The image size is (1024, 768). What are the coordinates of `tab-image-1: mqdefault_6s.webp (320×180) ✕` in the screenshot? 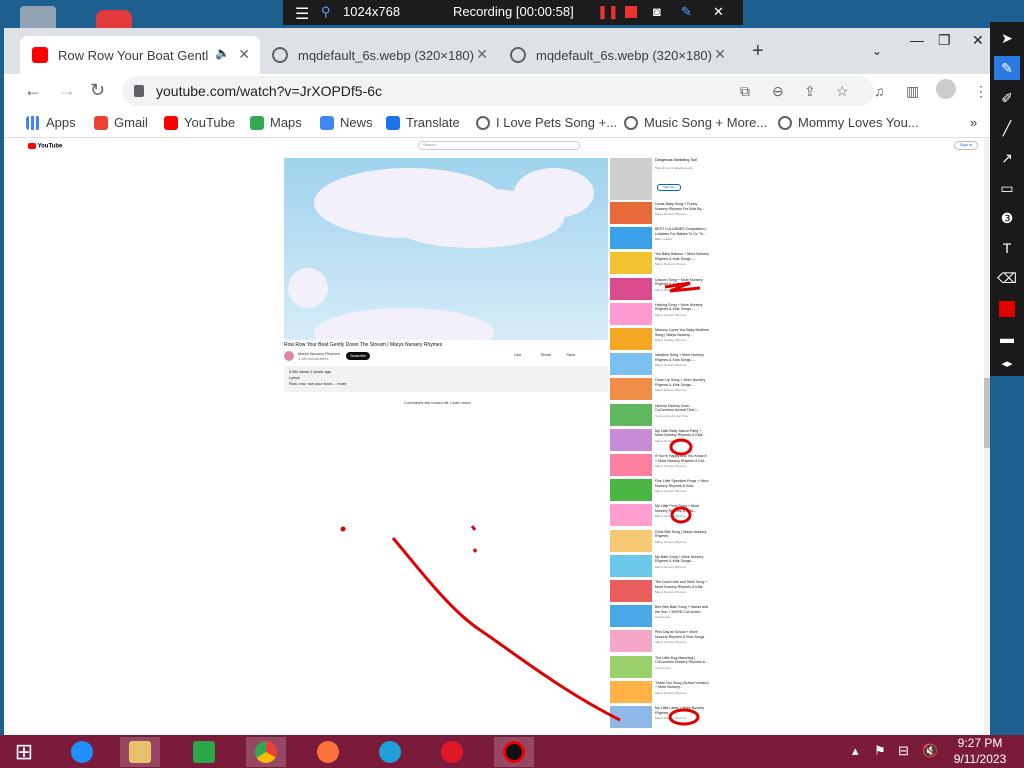 It's located at (379, 55).